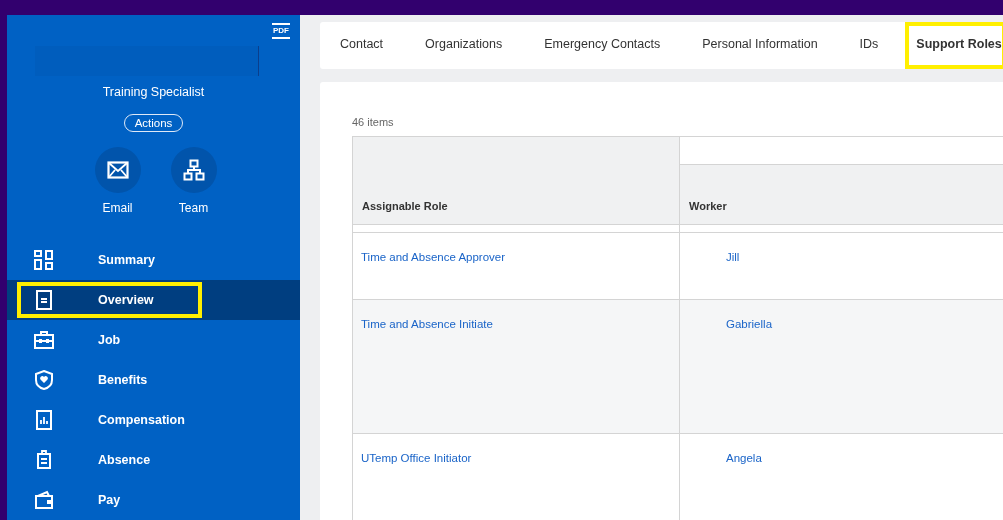 The height and width of the screenshot is (520, 1003). I want to click on email-button, so click(117, 170).